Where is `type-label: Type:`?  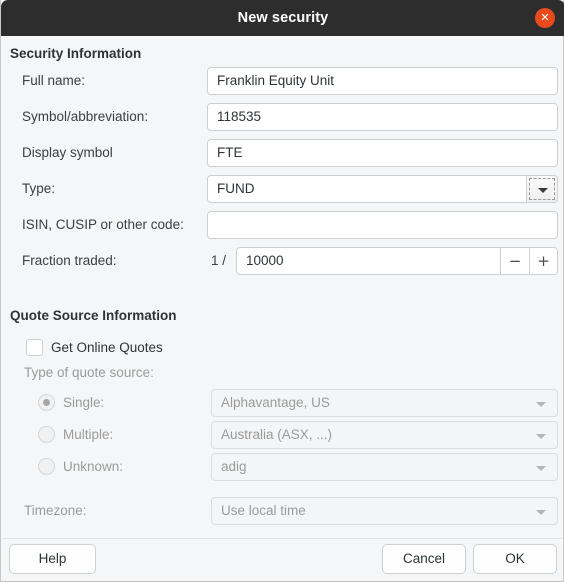
type-label: Type: is located at coordinates (39, 188).